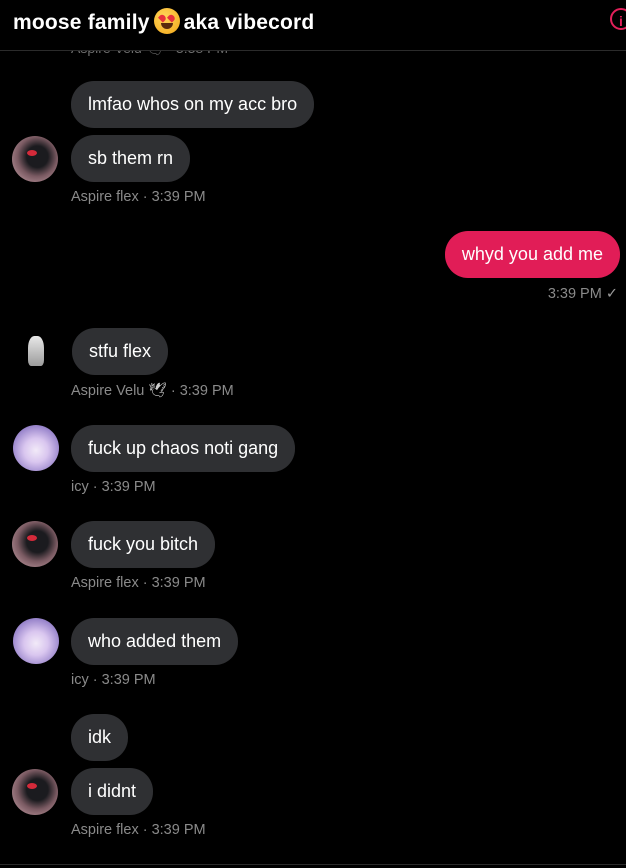 The height and width of the screenshot is (868, 626). I want to click on avatar-aspire-velu, so click(36, 351).